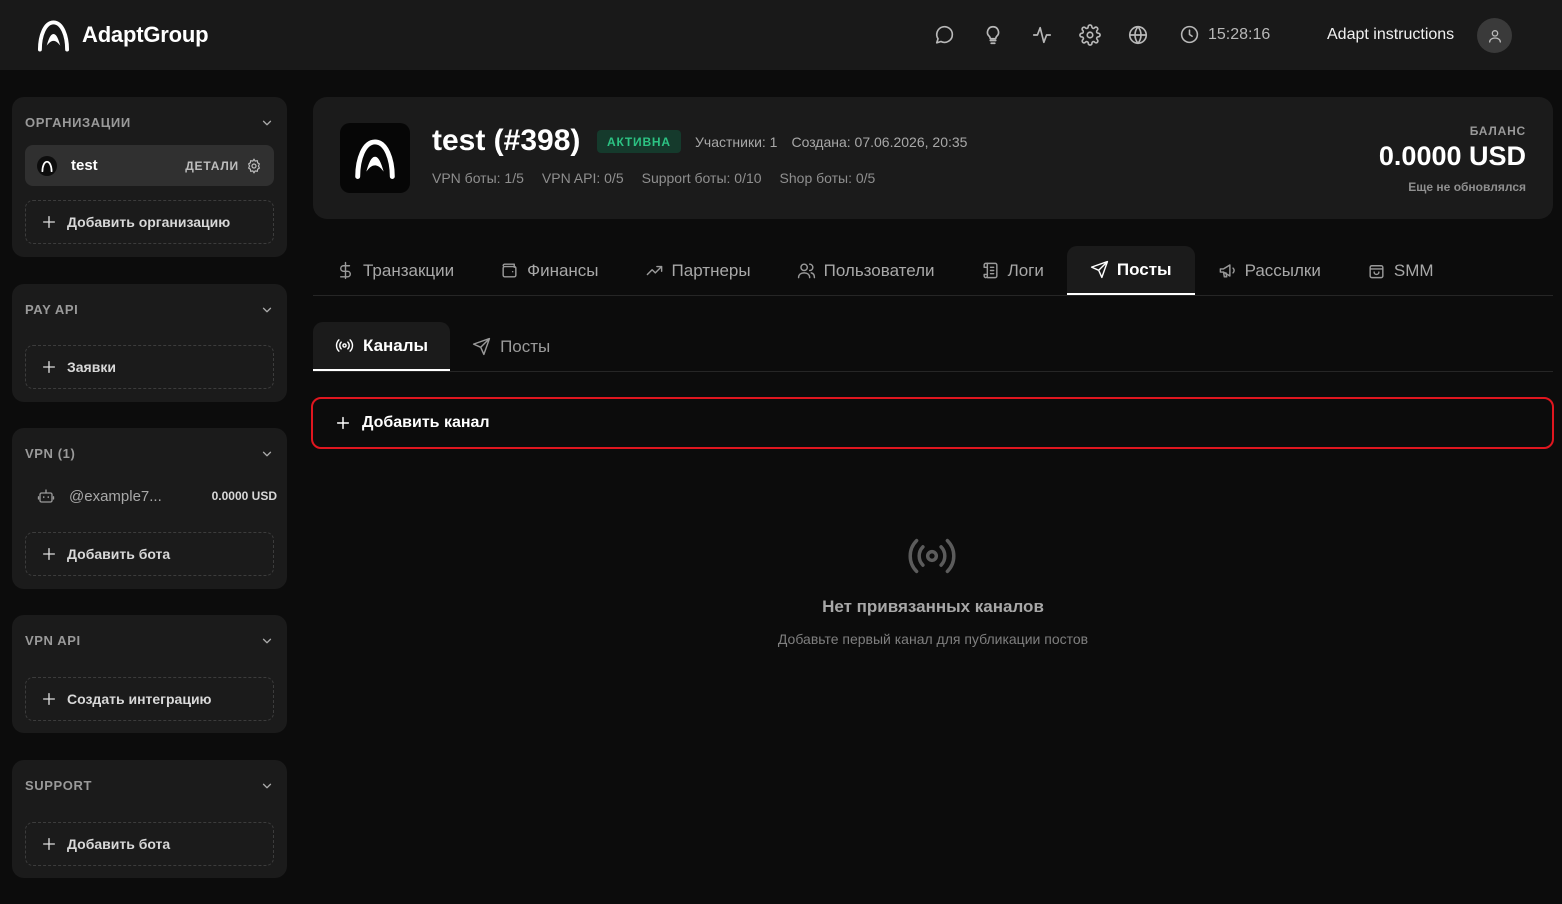  I want to click on add-support-bot-label: Добавить бота, so click(119, 844).